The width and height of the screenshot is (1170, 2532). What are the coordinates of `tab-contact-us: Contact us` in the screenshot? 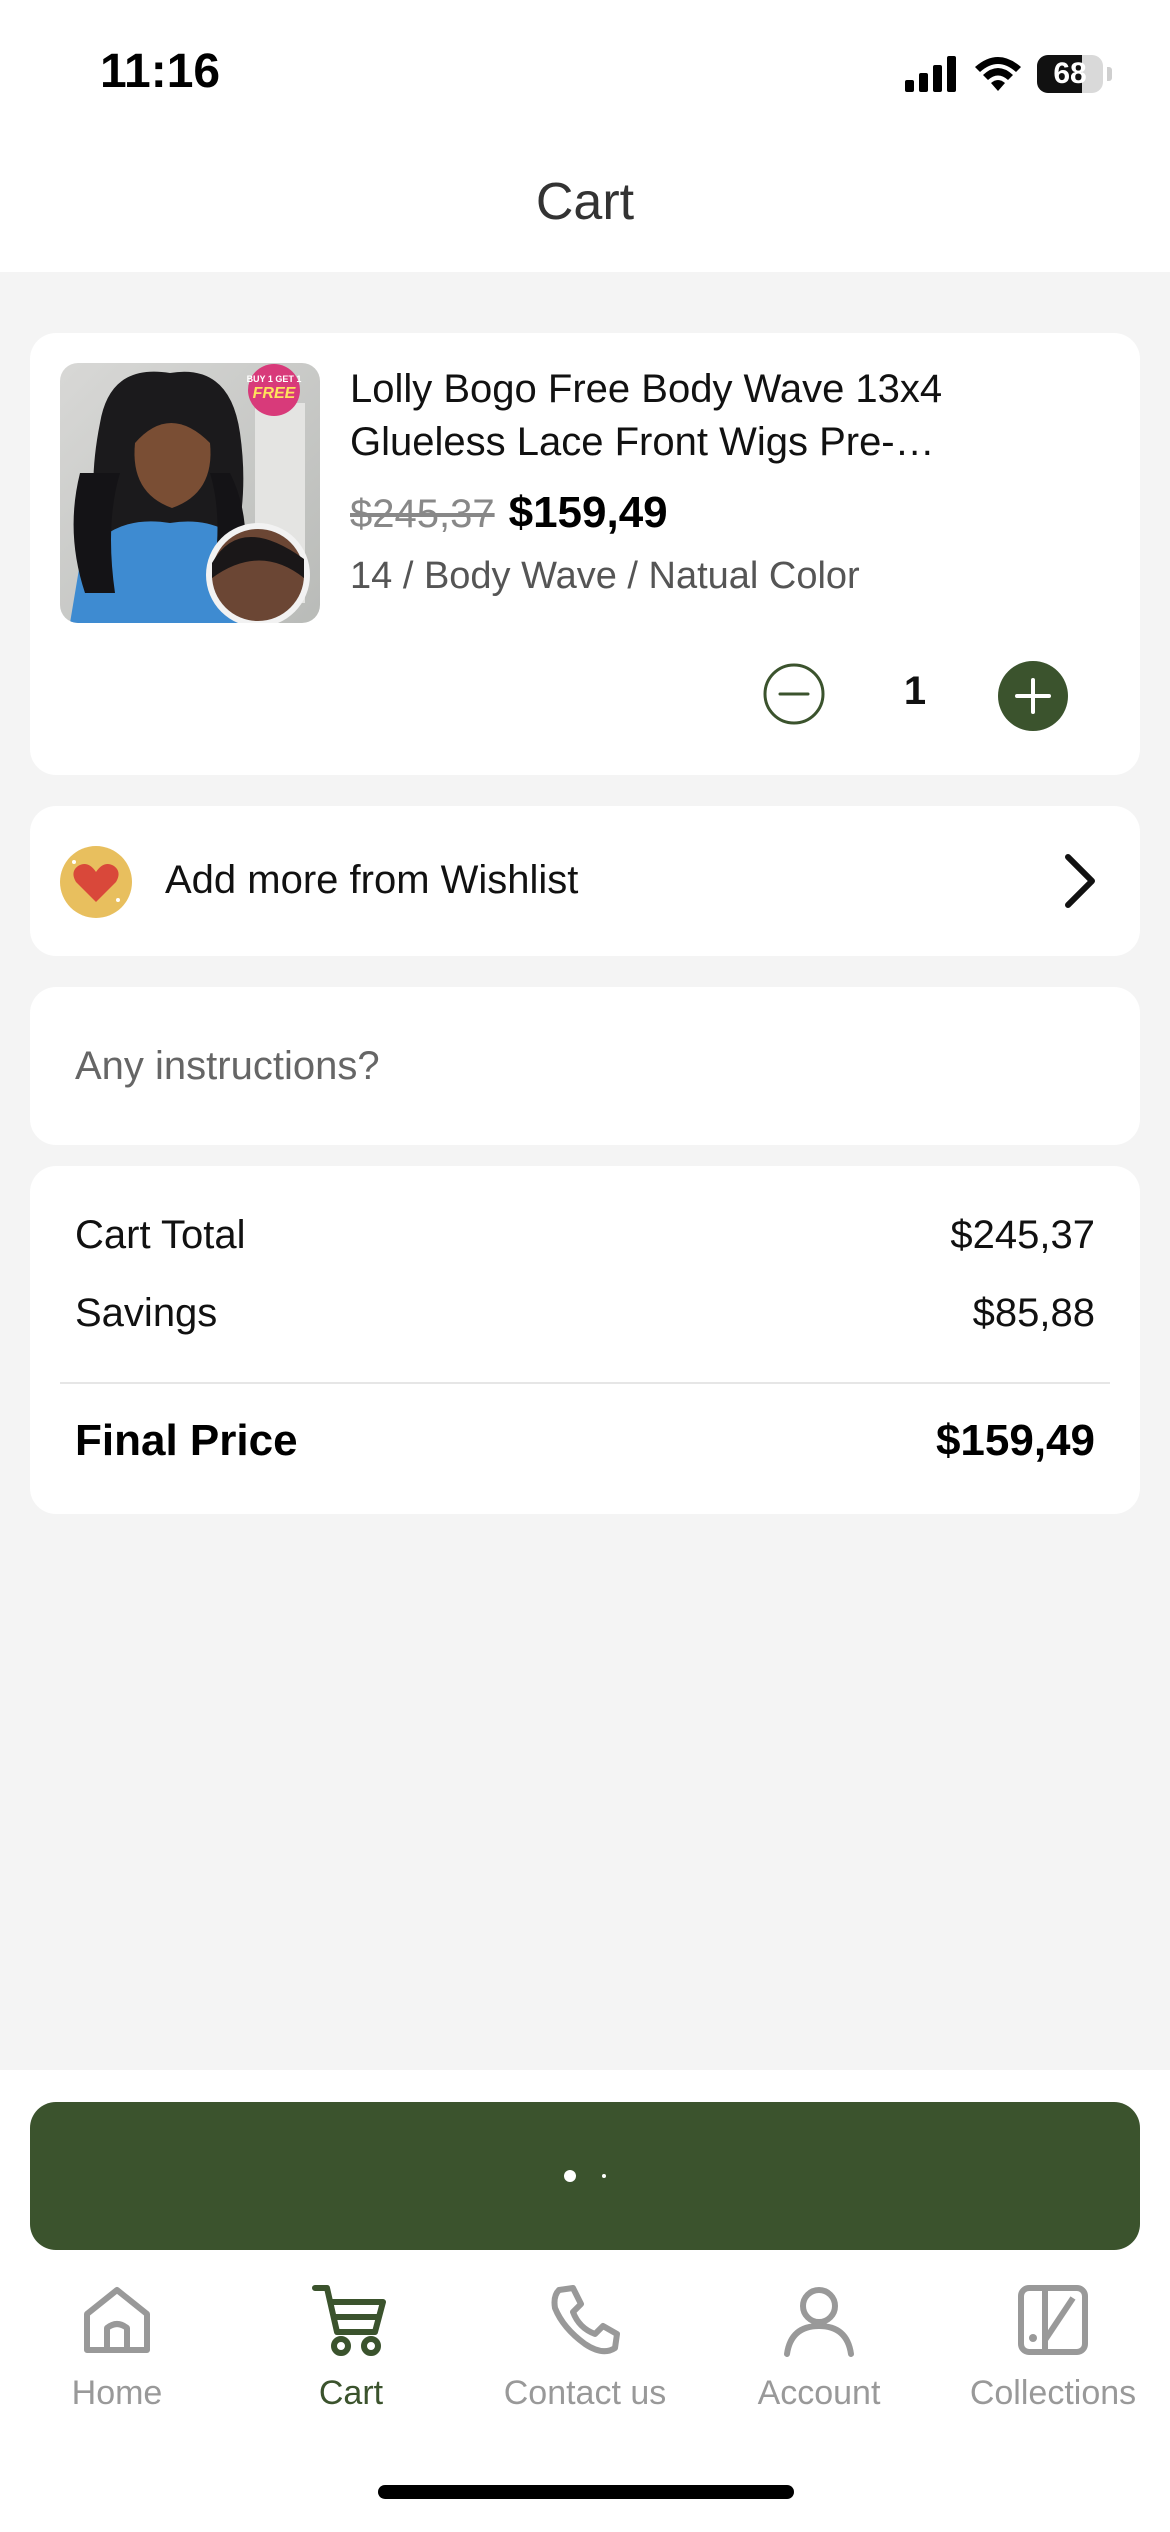 It's located at (585, 2346).